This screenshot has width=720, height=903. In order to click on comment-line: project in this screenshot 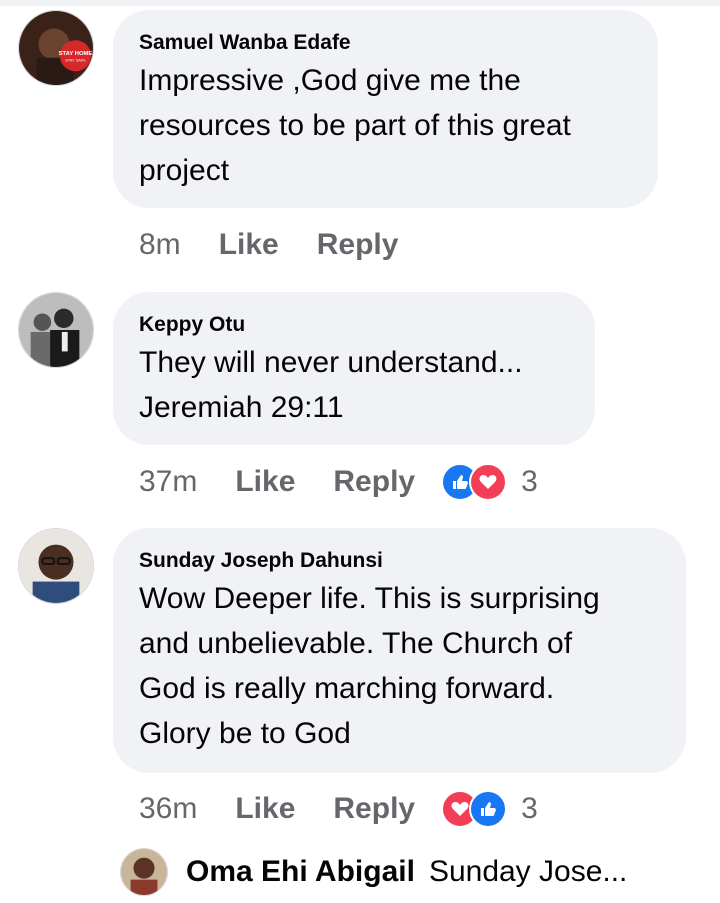, I will do `click(184, 170)`.